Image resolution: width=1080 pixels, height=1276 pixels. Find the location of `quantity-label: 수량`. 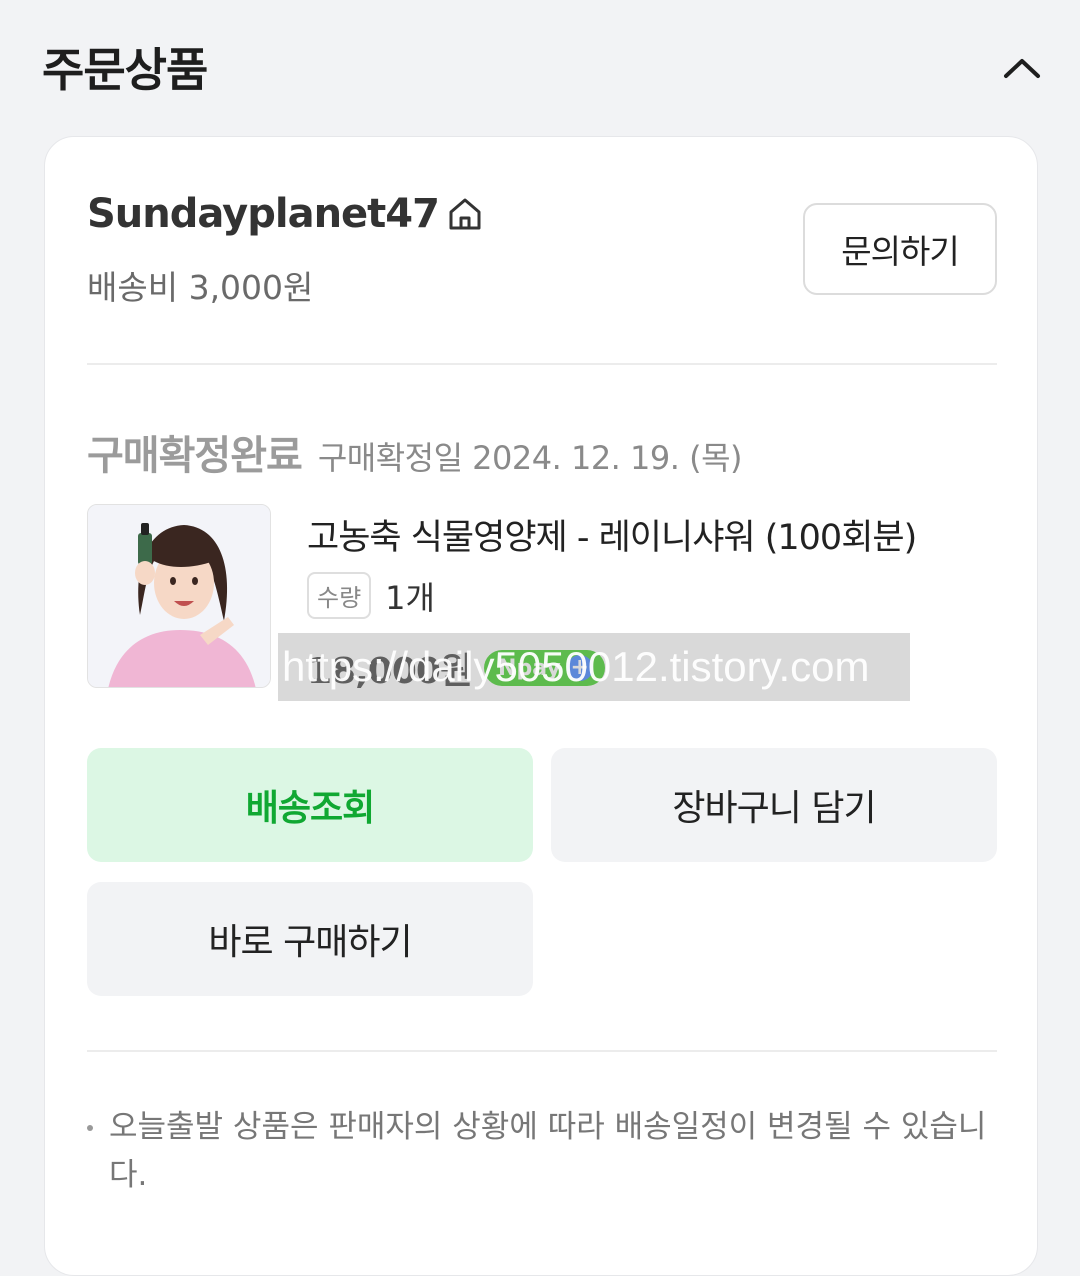

quantity-label: 수량 is located at coordinates (339, 595).